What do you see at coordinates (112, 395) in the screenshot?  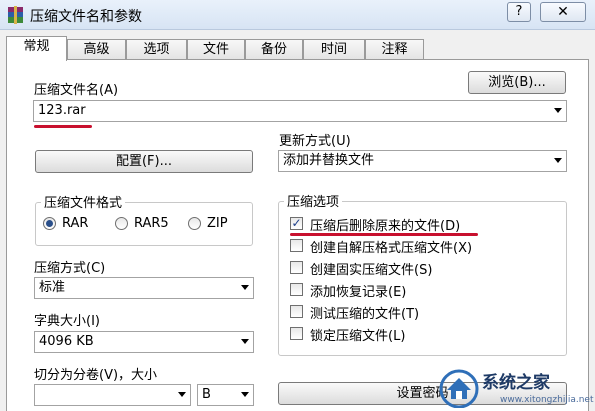 I see `split-size-combobox` at bounding box center [112, 395].